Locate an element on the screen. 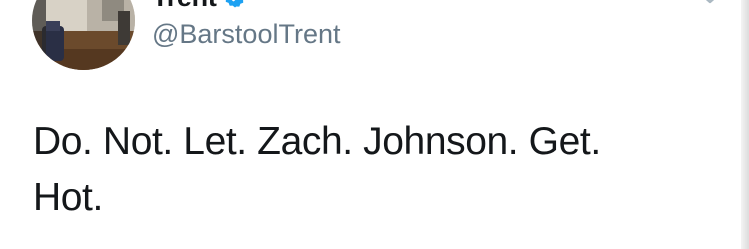  author-avatar is located at coordinates (83, 35).